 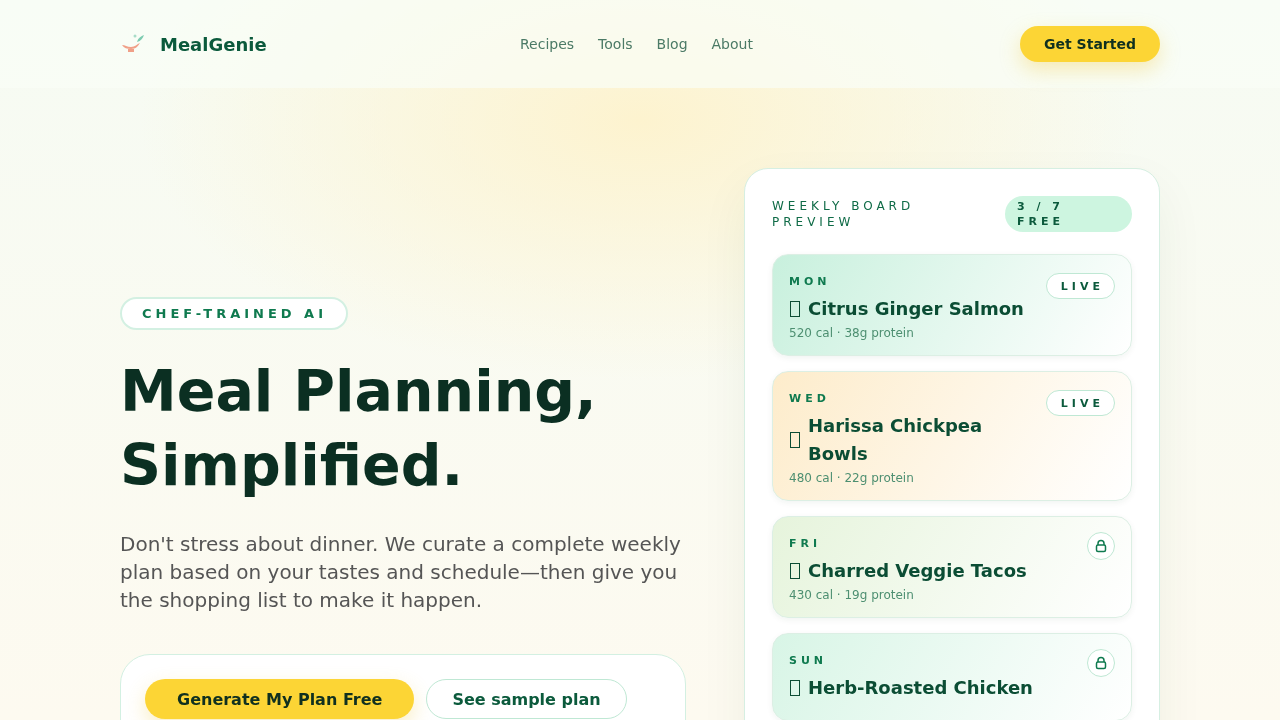 I want to click on free-count-badge: 3 / 7 FREE, so click(x=1068, y=214).